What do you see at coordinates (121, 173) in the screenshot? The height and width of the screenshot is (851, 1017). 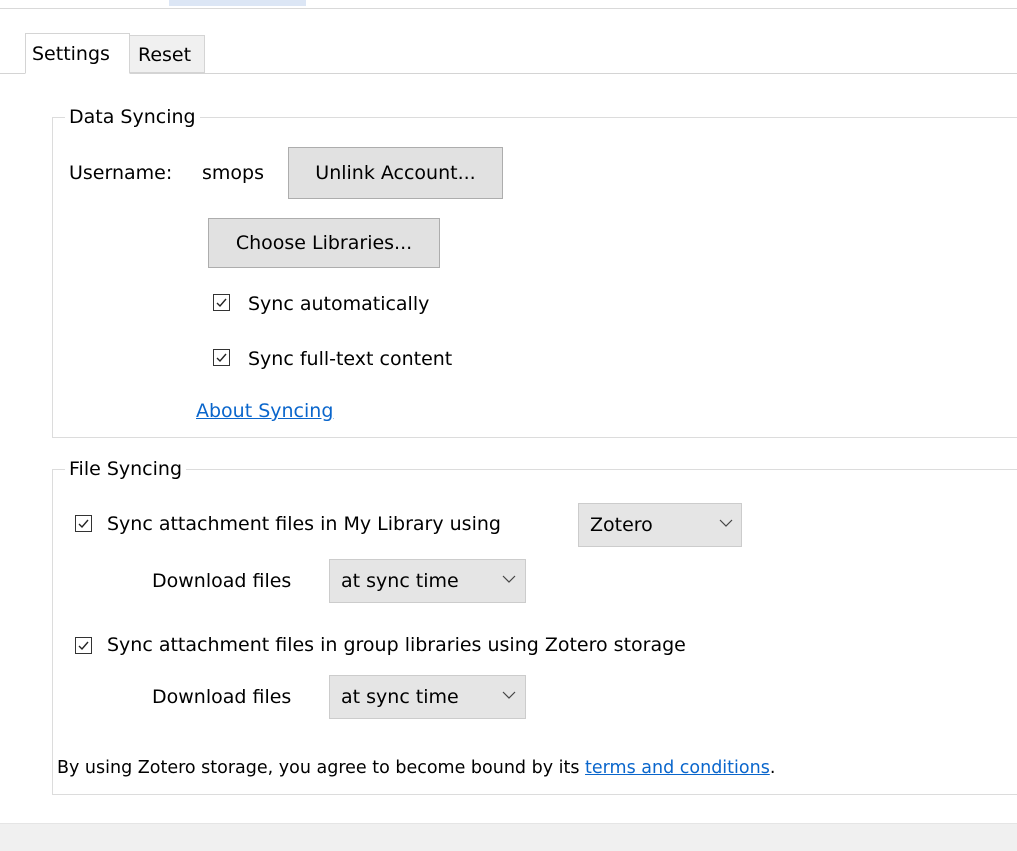 I see `username-label: Username:` at bounding box center [121, 173].